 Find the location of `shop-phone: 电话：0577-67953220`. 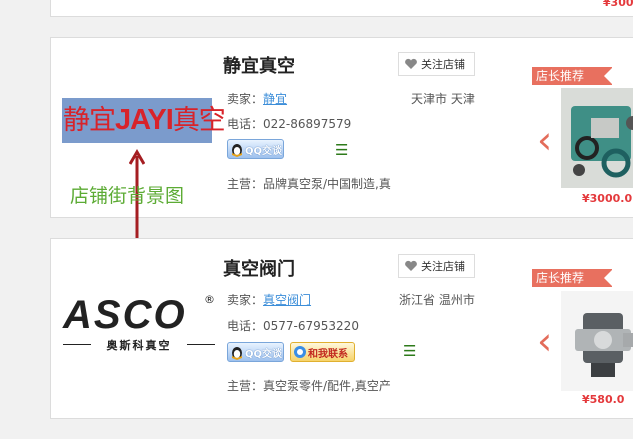

shop-phone: 电话：0577-67953220 is located at coordinates (293, 326).